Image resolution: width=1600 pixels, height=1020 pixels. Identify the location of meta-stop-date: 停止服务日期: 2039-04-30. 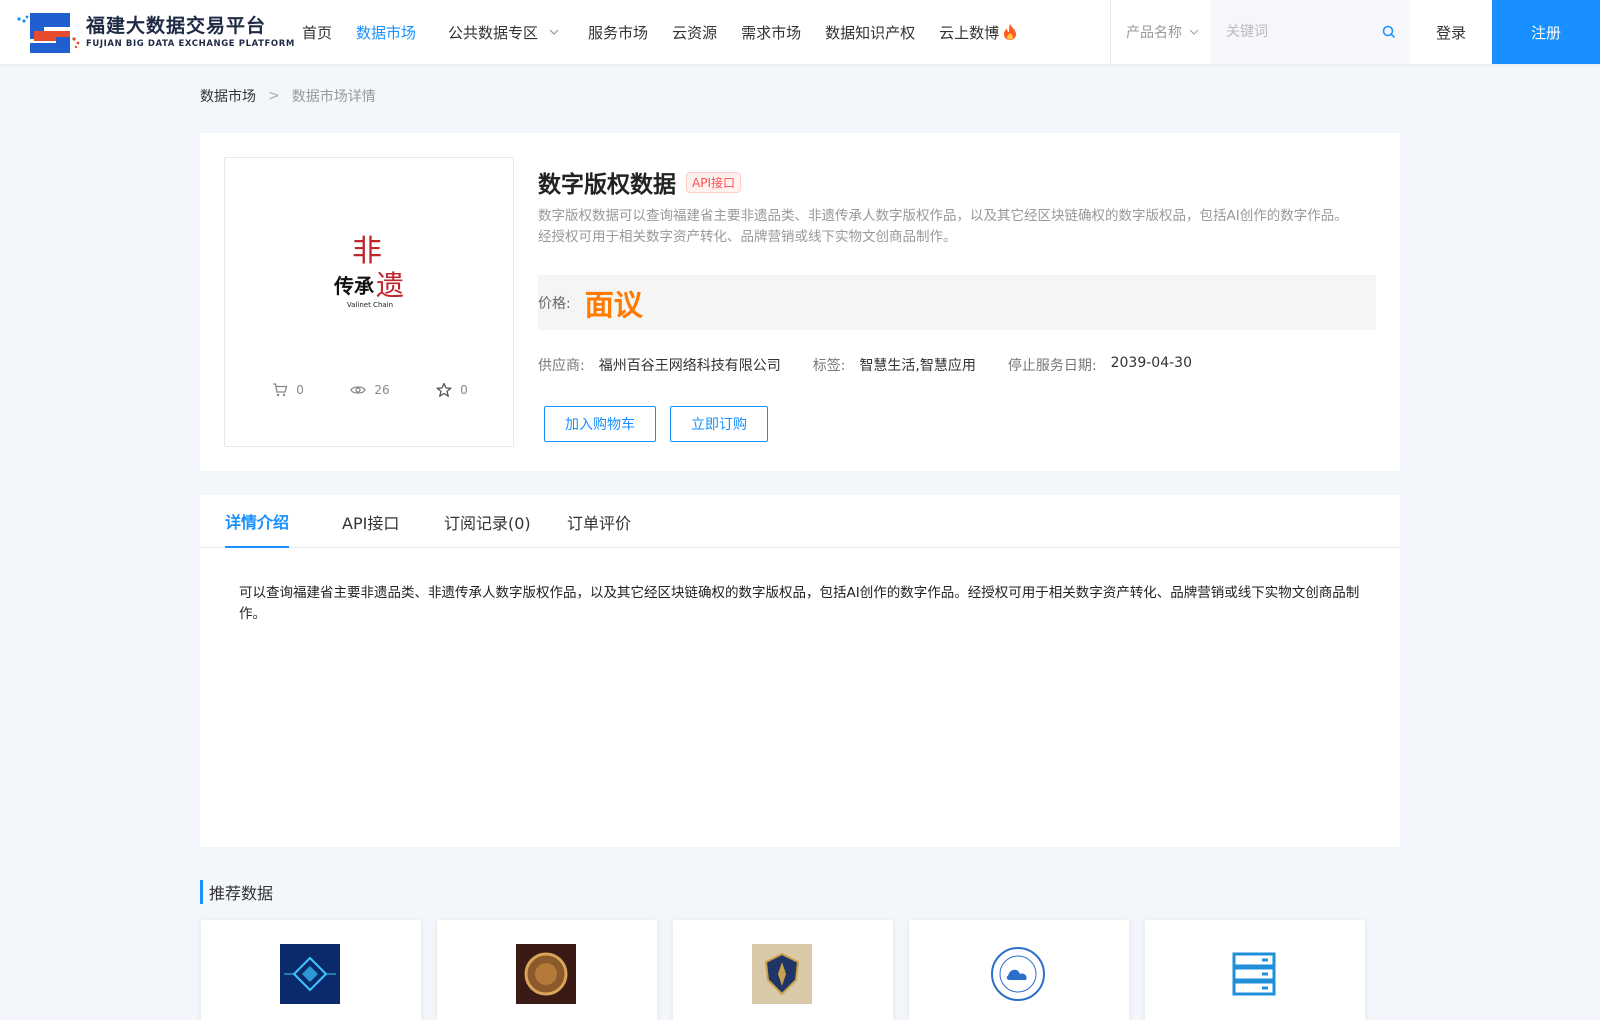
(1100, 365).